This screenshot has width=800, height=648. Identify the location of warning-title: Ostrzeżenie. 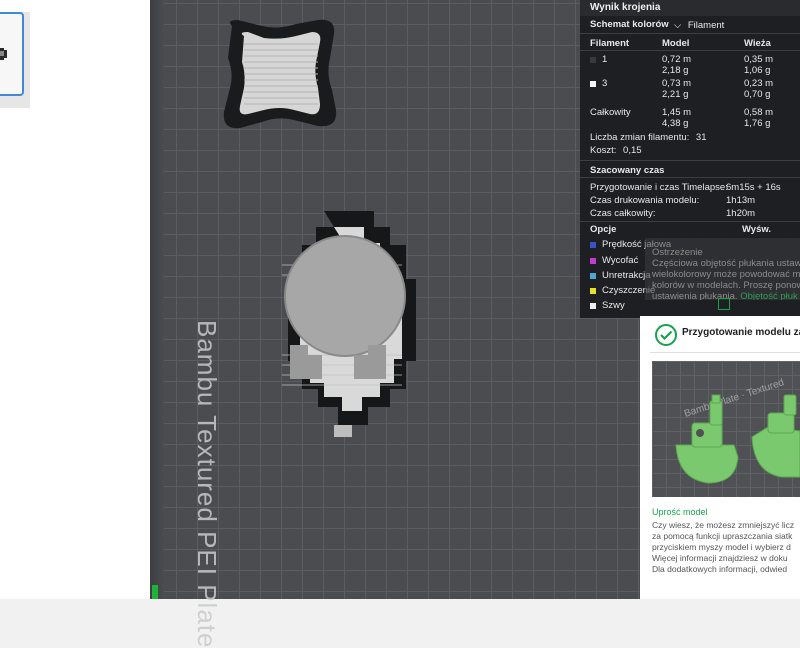
(677, 252).